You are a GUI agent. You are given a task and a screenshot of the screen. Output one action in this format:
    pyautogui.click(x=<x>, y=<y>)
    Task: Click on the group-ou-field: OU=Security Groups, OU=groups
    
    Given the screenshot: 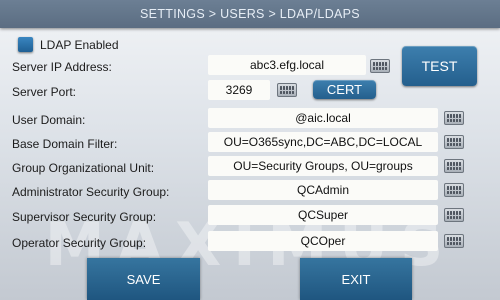 What is the action you would take?
    pyautogui.click(x=323, y=166)
    